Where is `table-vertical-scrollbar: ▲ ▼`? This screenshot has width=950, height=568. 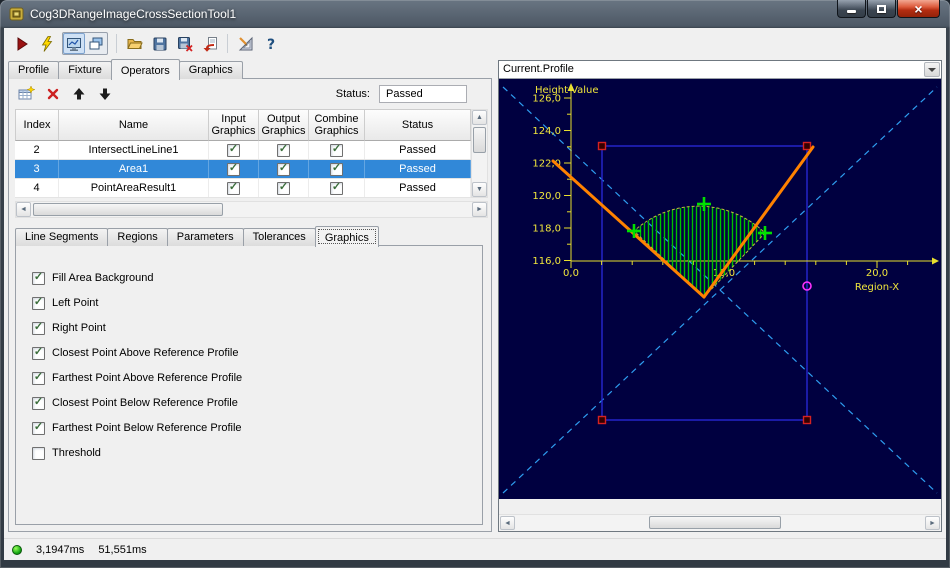 table-vertical-scrollbar: ▲ ▼ is located at coordinates (479, 153).